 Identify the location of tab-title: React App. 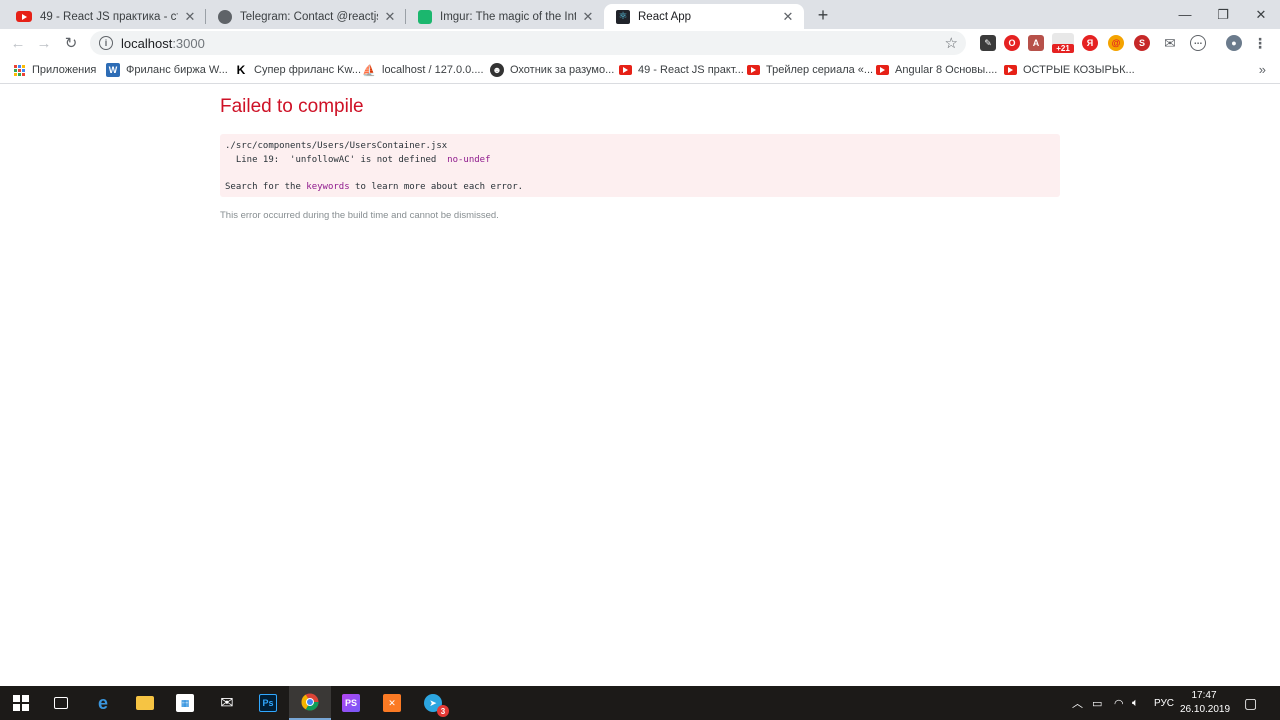
(665, 16).